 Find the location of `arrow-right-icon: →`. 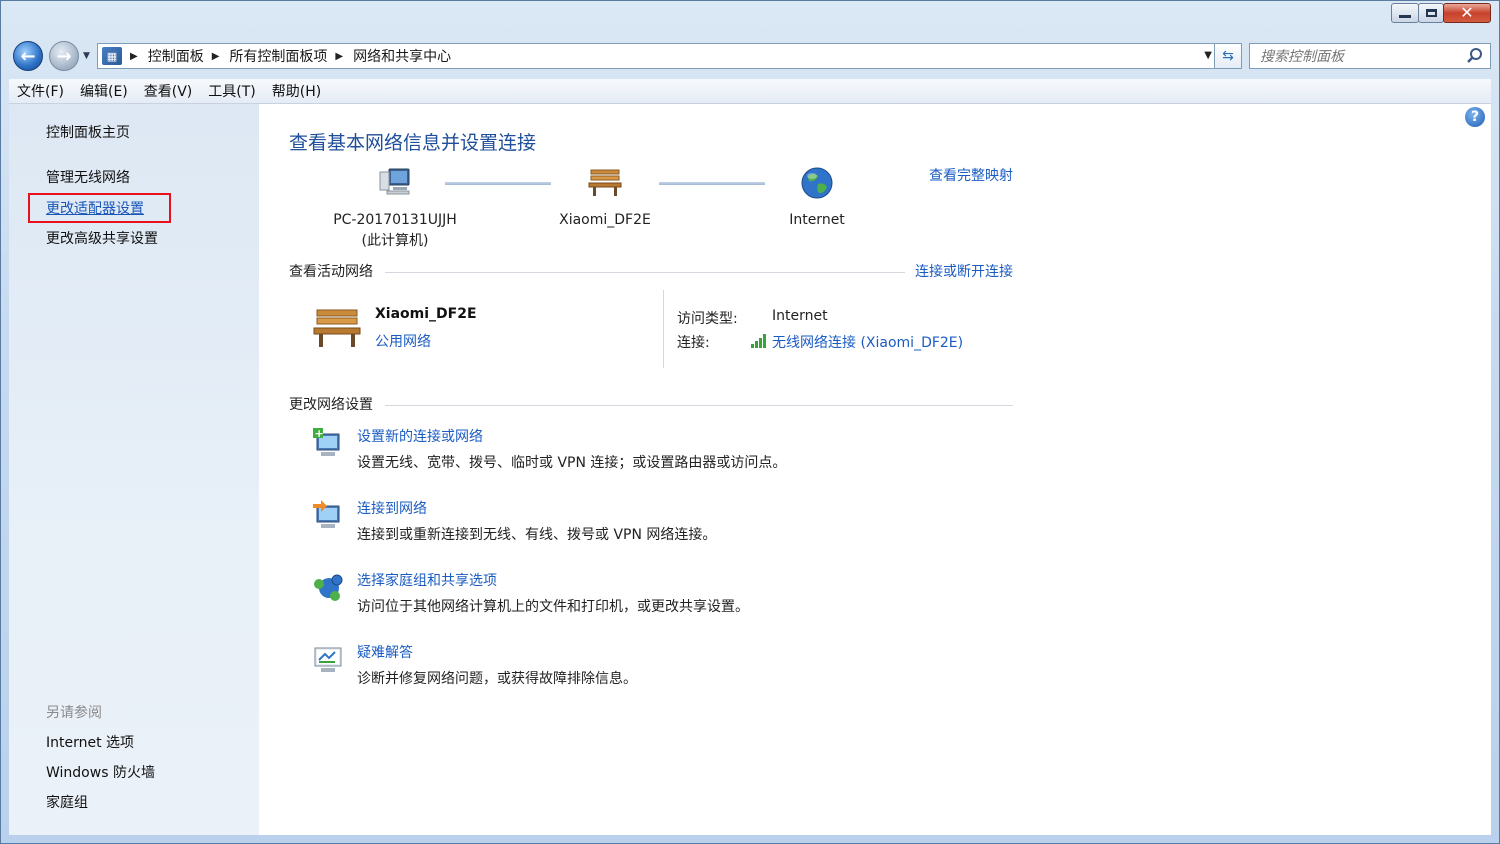

arrow-right-icon: → is located at coordinates (64, 56).